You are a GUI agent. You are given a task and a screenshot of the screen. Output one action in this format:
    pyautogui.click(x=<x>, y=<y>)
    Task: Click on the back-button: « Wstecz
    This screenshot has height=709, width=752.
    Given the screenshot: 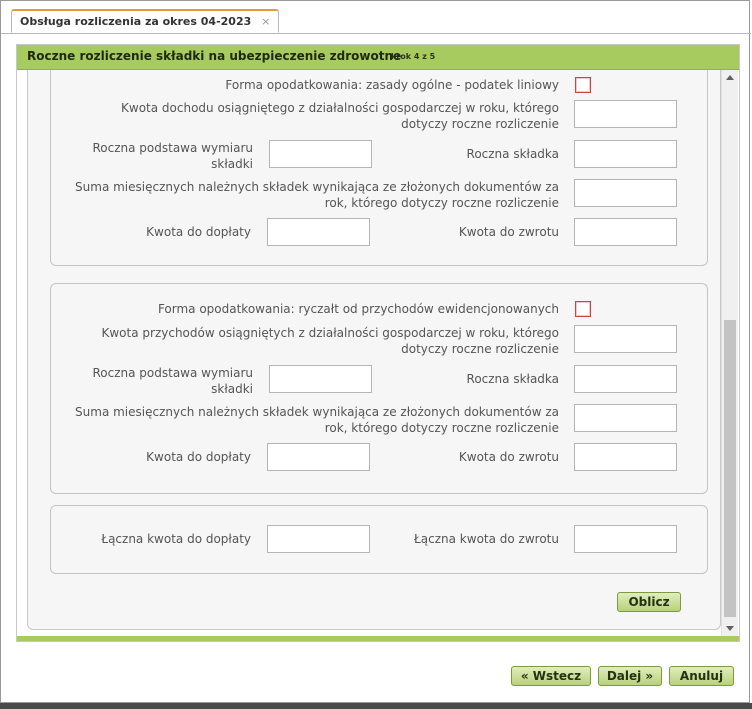 What is the action you would take?
    pyautogui.click(x=551, y=676)
    